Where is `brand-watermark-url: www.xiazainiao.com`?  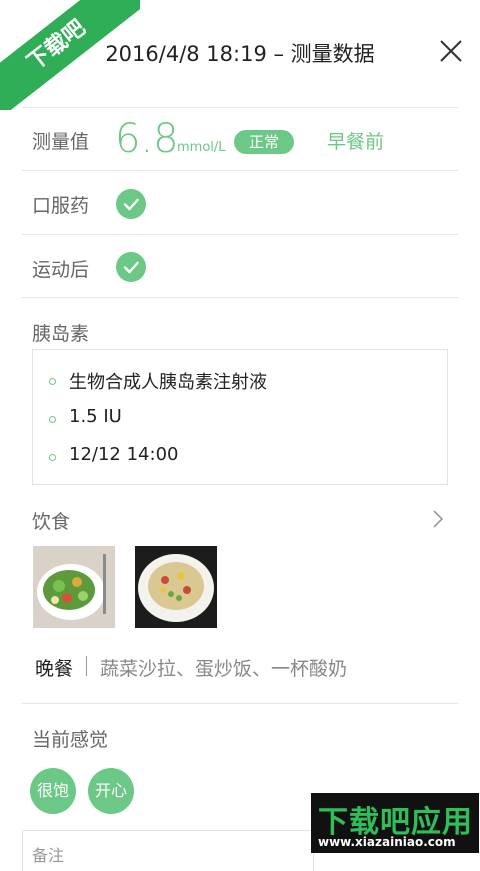
brand-watermark-url: www.xiazainiao.com is located at coordinates (387, 842).